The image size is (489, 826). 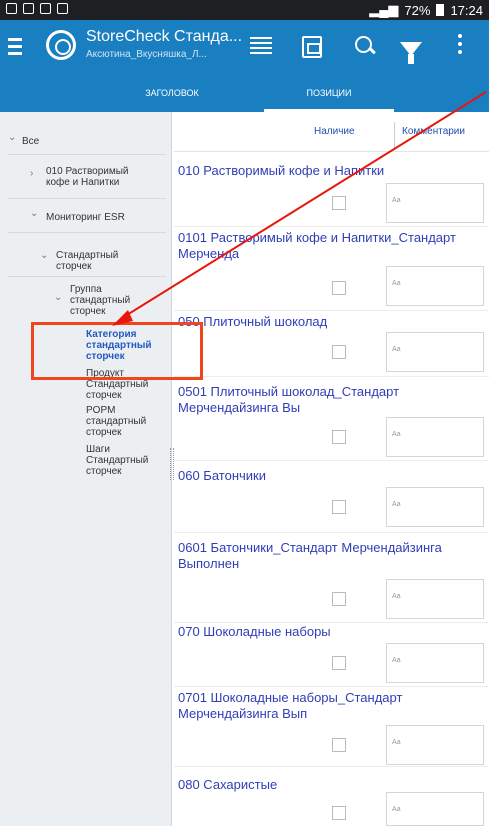 I want to click on clock: 17:24, so click(x=466, y=10).